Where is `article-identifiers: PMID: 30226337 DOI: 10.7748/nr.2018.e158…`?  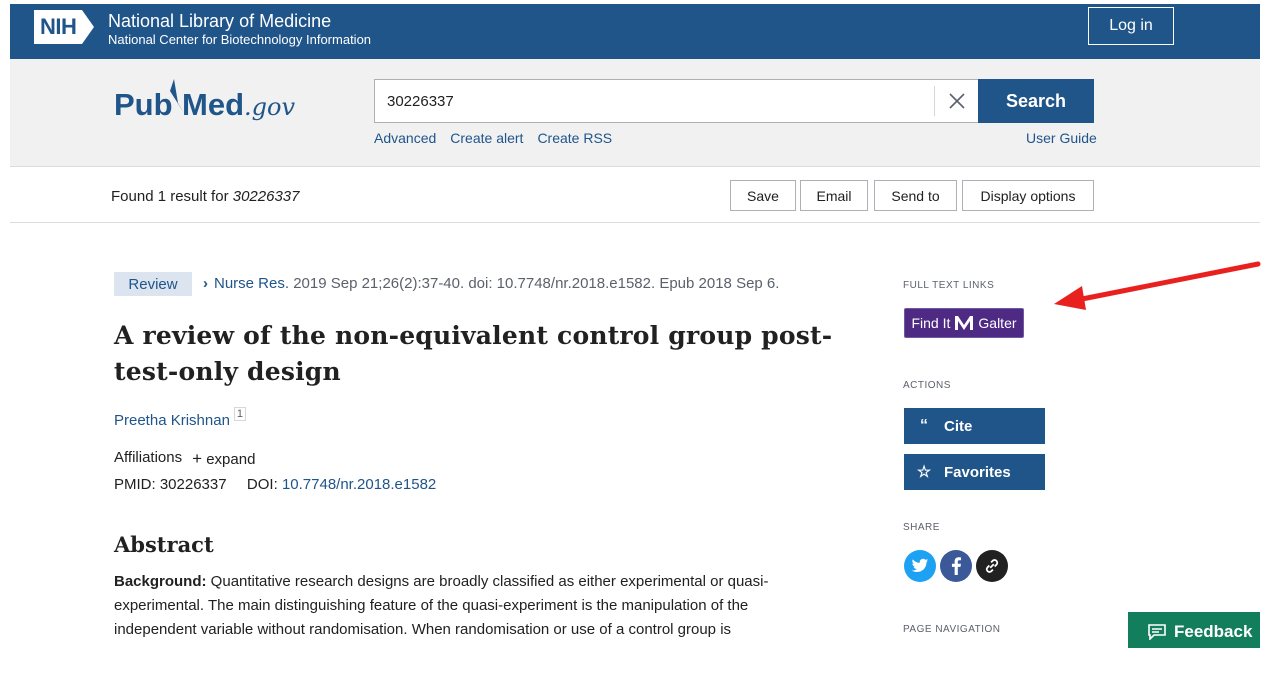
article-identifiers: PMID: 30226337 DOI: 10.7748/nr.2018.e158… is located at coordinates (275, 484).